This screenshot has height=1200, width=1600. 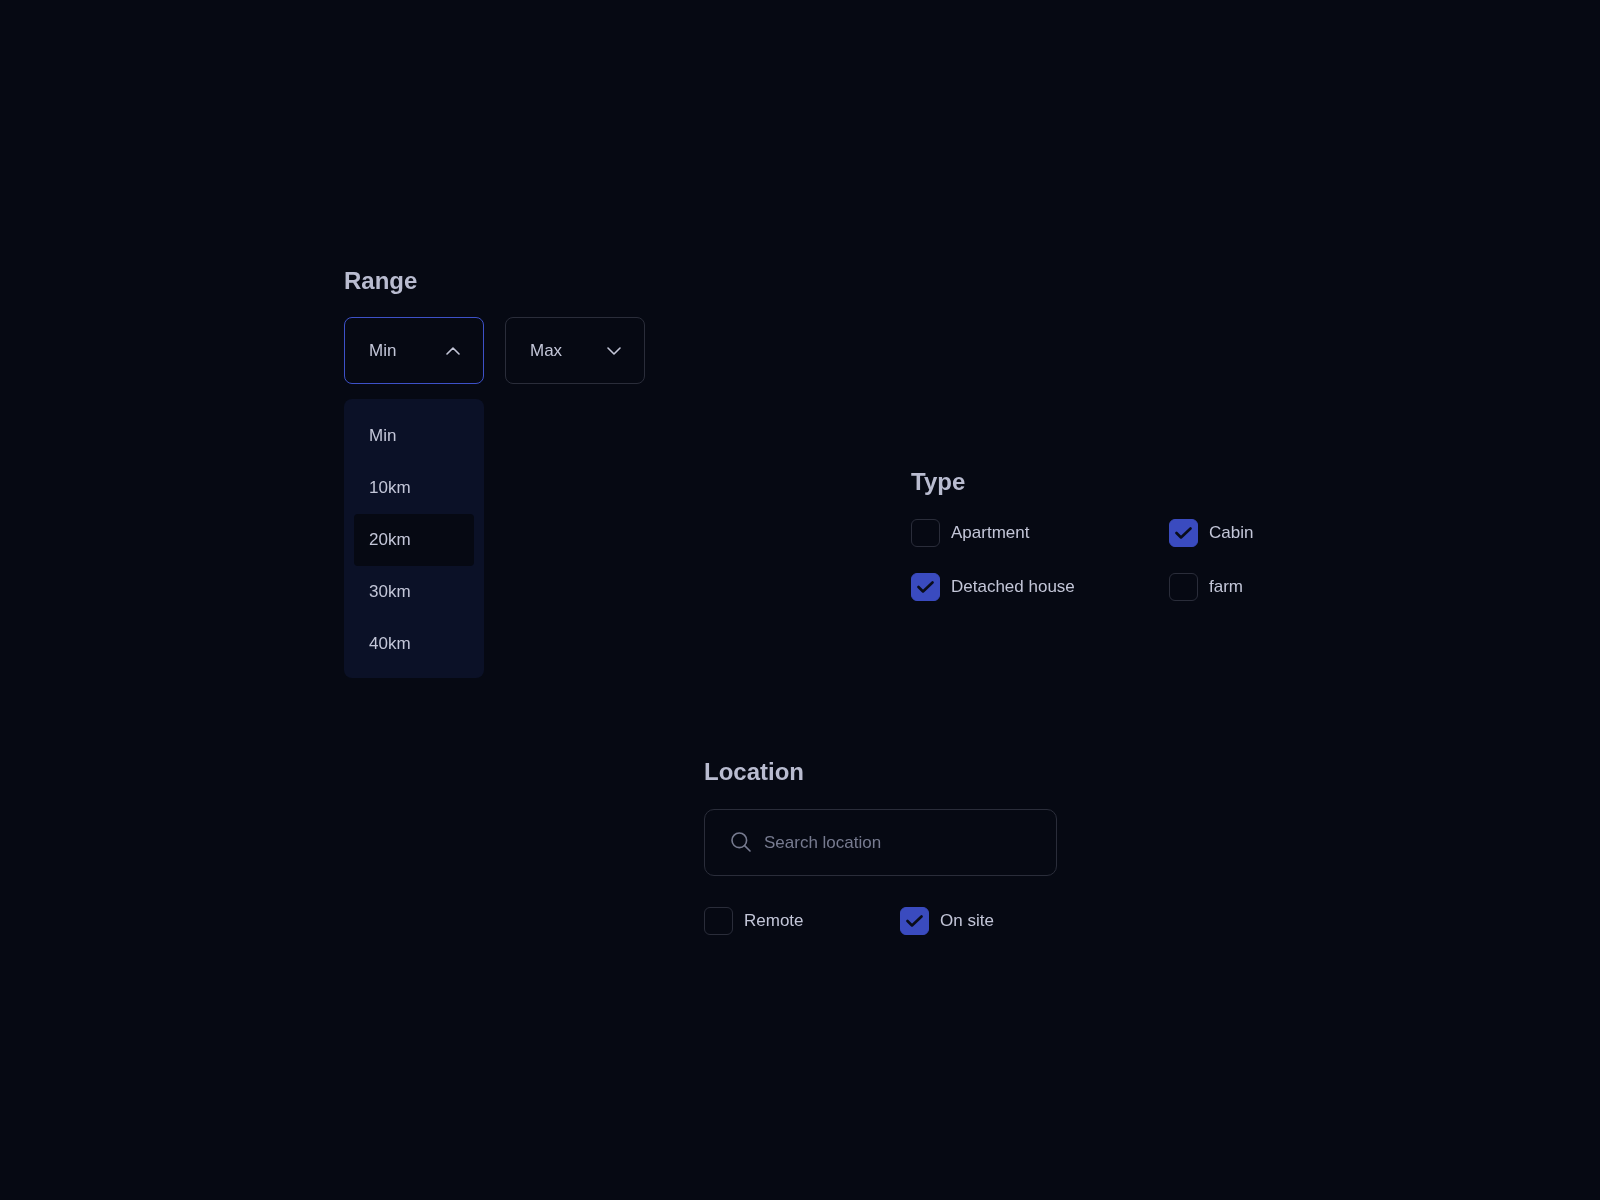 What do you see at coordinates (938, 481) in the screenshot?
I see `section-title: Type` at bounding box center [938, 481].